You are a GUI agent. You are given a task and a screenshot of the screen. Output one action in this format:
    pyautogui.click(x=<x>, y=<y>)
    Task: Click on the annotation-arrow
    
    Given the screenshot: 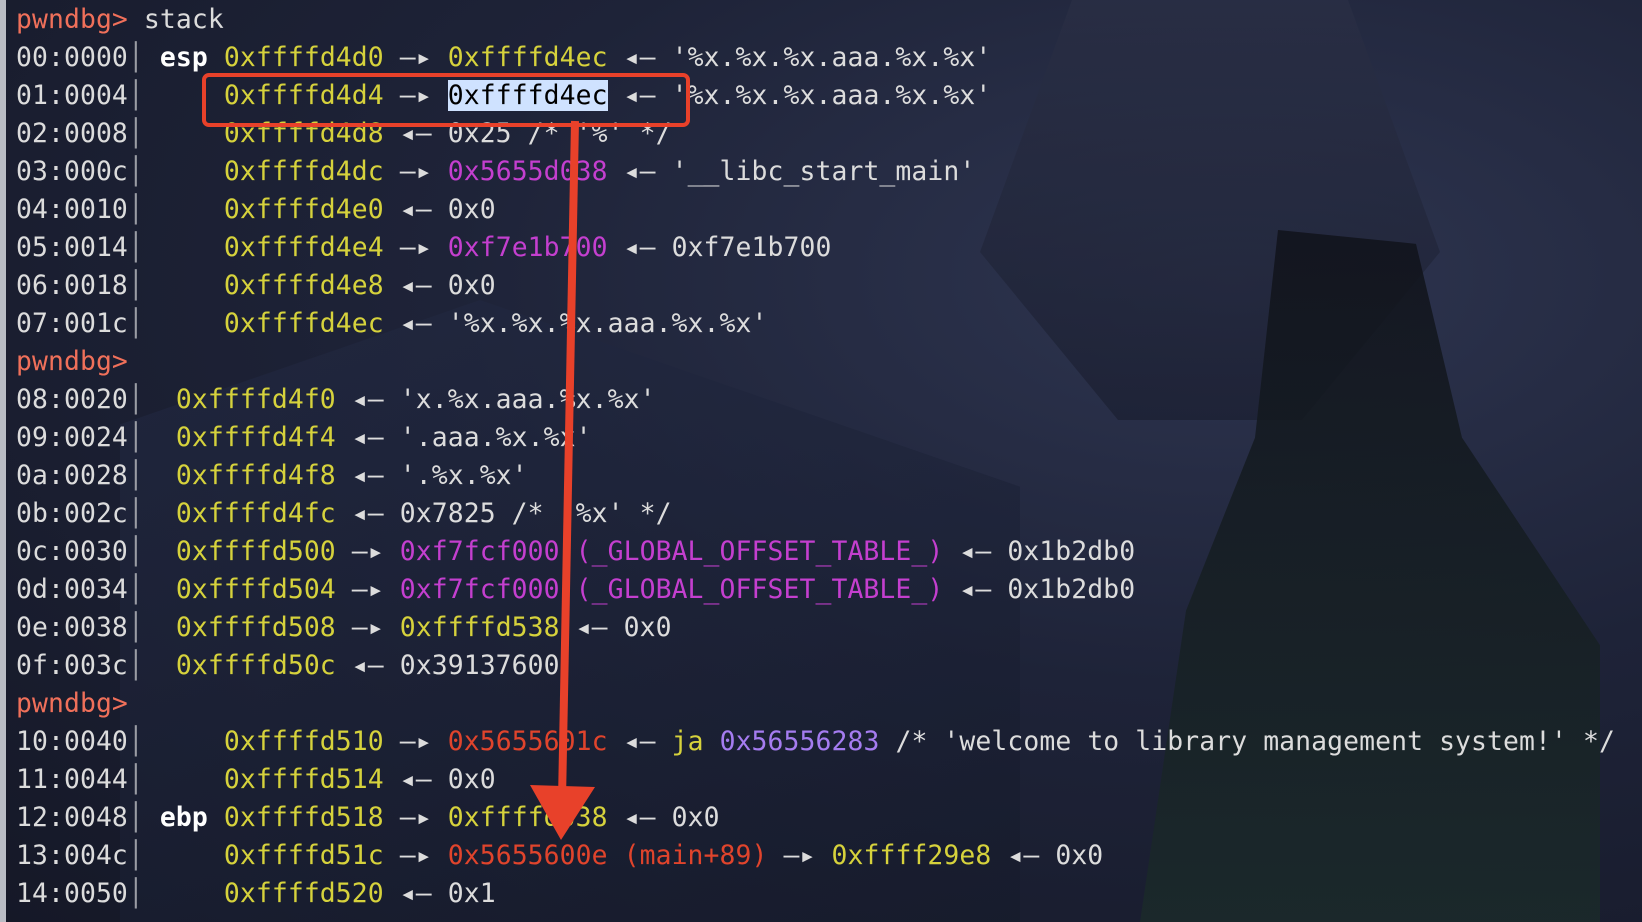 What is the action you would take?
    pyautogui.click(x=562, y=480)
    